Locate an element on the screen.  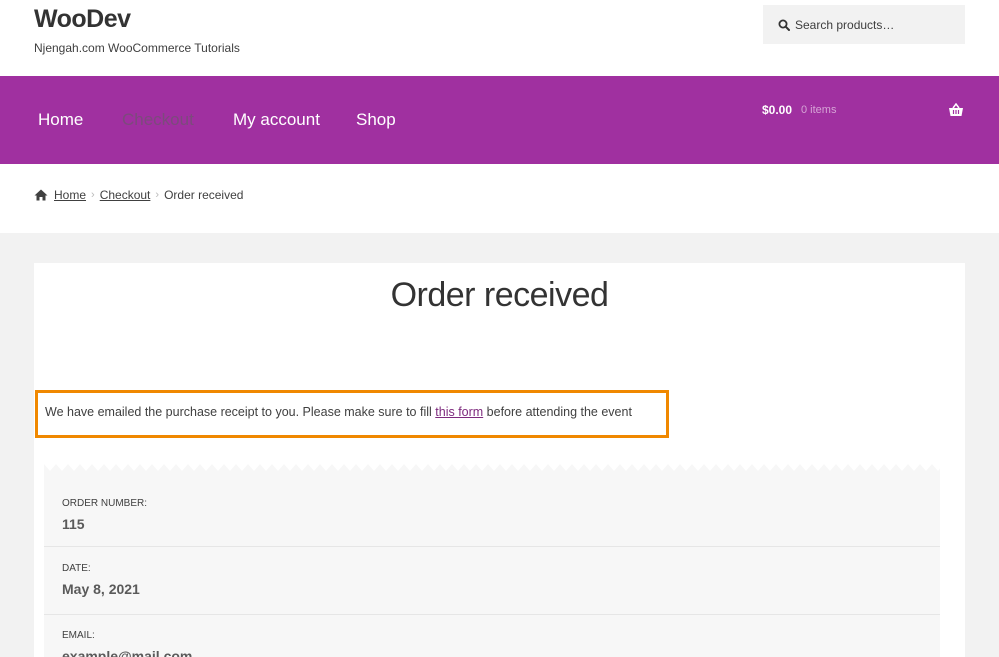
breadcrumb-current: Order received is located at coordinates (204, 195).